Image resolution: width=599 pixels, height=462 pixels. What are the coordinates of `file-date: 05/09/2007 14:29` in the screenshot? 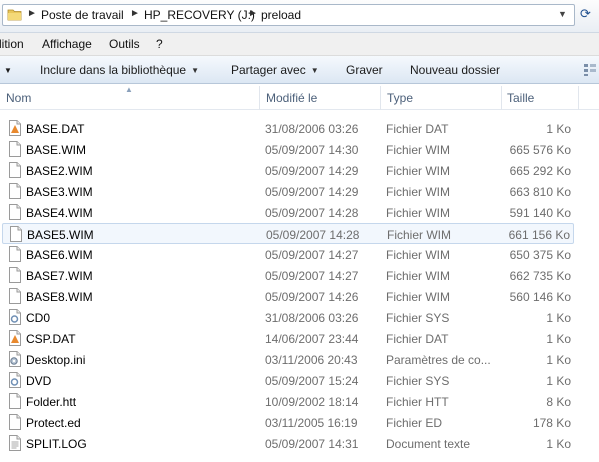 It's located at (312, 171).